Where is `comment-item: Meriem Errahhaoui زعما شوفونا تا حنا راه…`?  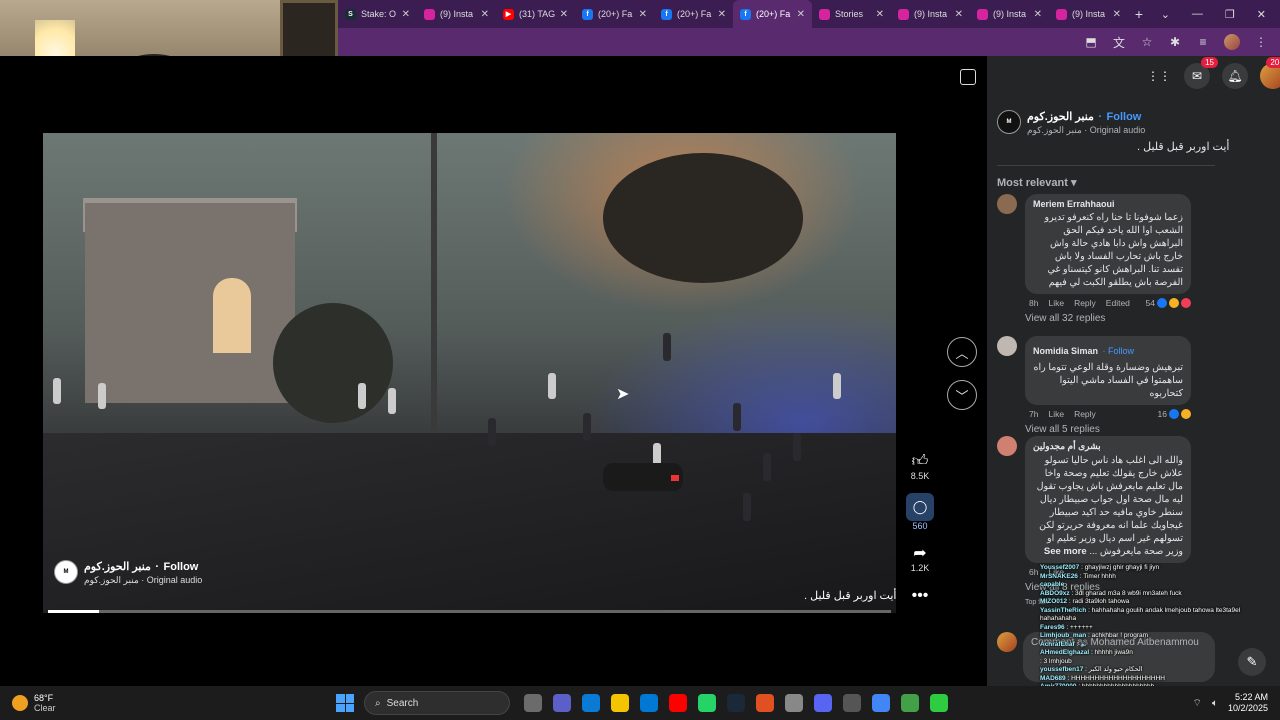 comment-item: Meriem Errahhaoui زعما شوفونا تا حنا راه… is located at coordinates (1094, 259).